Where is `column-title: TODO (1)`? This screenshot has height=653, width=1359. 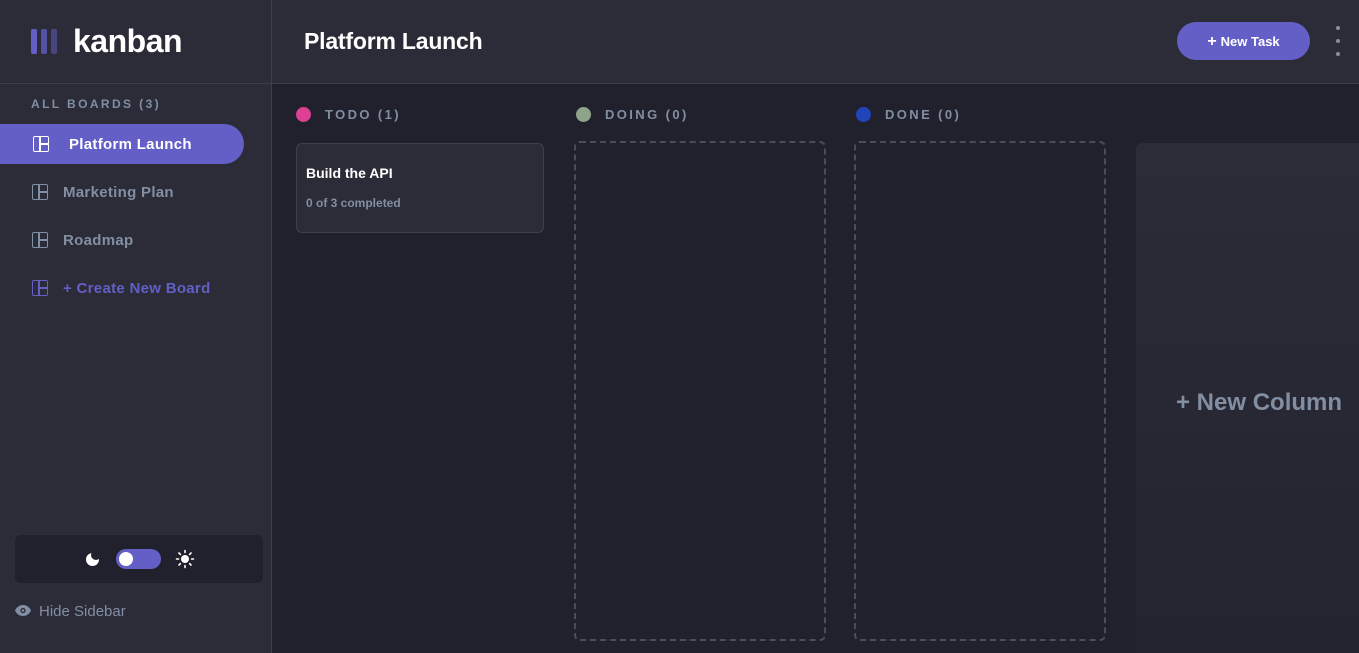
column-title: TODO (1) is located at coordinates (363, 114).